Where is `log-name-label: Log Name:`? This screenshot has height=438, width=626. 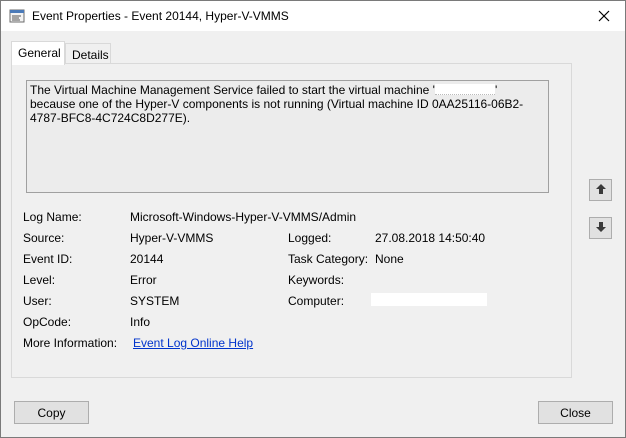 log-name-label: Log Name: is located at coordinates (52, 217).